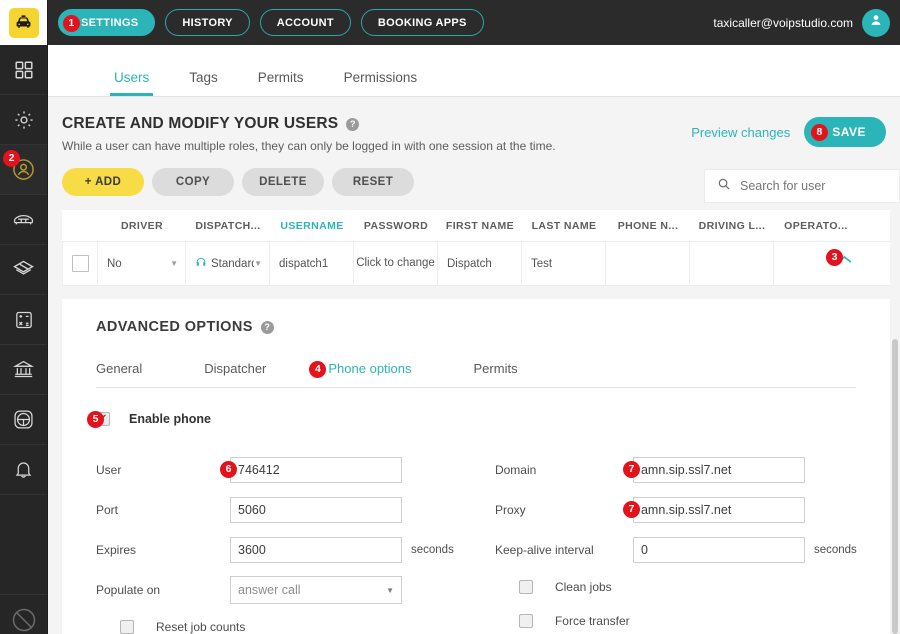 This screenshot has width=900, height=634. What do you see at coordinates (718, 470) in the screenshot?
I see `domain-input` at bounding box center [718, 470].